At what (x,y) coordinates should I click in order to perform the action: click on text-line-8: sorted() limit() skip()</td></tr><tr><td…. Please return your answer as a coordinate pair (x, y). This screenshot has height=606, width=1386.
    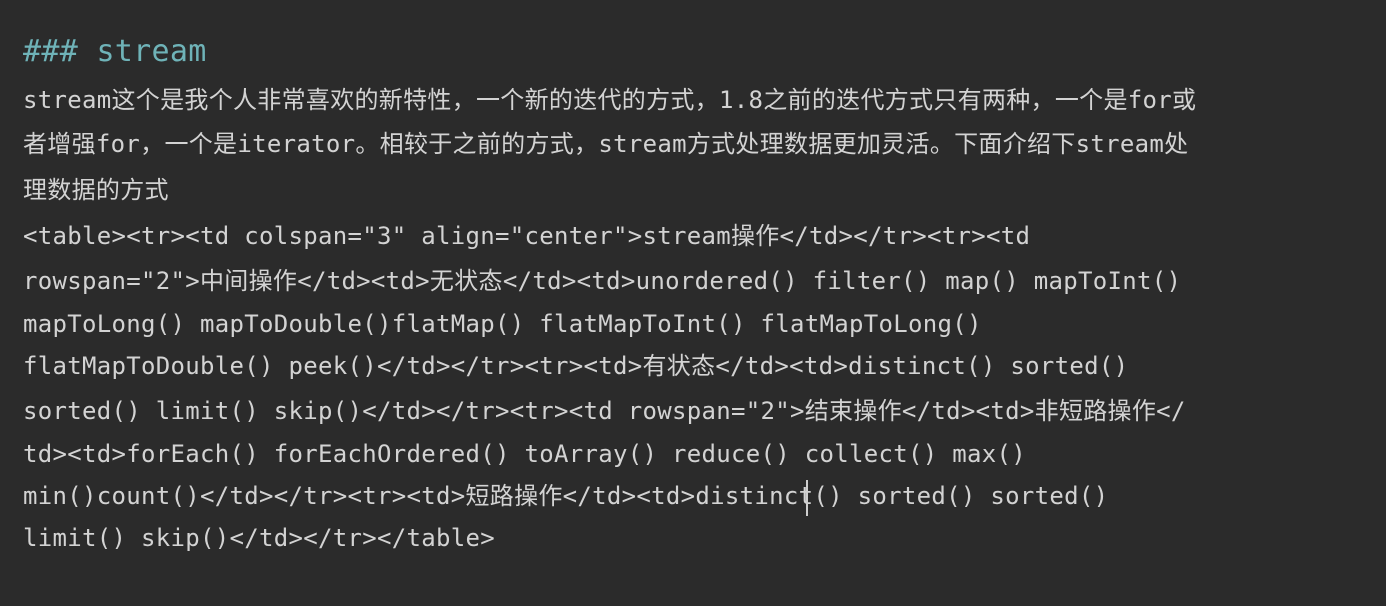
    Looking at the image, I should click on (604, 411).